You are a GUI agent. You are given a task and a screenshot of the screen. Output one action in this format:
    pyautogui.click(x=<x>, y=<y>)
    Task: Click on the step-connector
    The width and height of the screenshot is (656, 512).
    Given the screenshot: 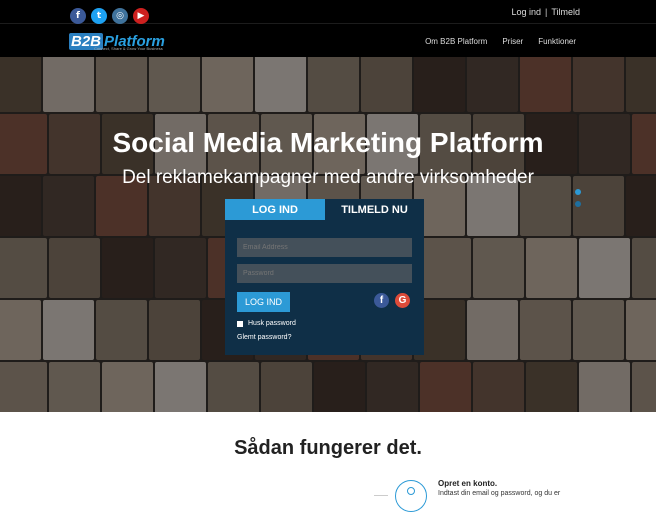 What is the action you would take?
    pyautogui.click(x=381, y=495)
    